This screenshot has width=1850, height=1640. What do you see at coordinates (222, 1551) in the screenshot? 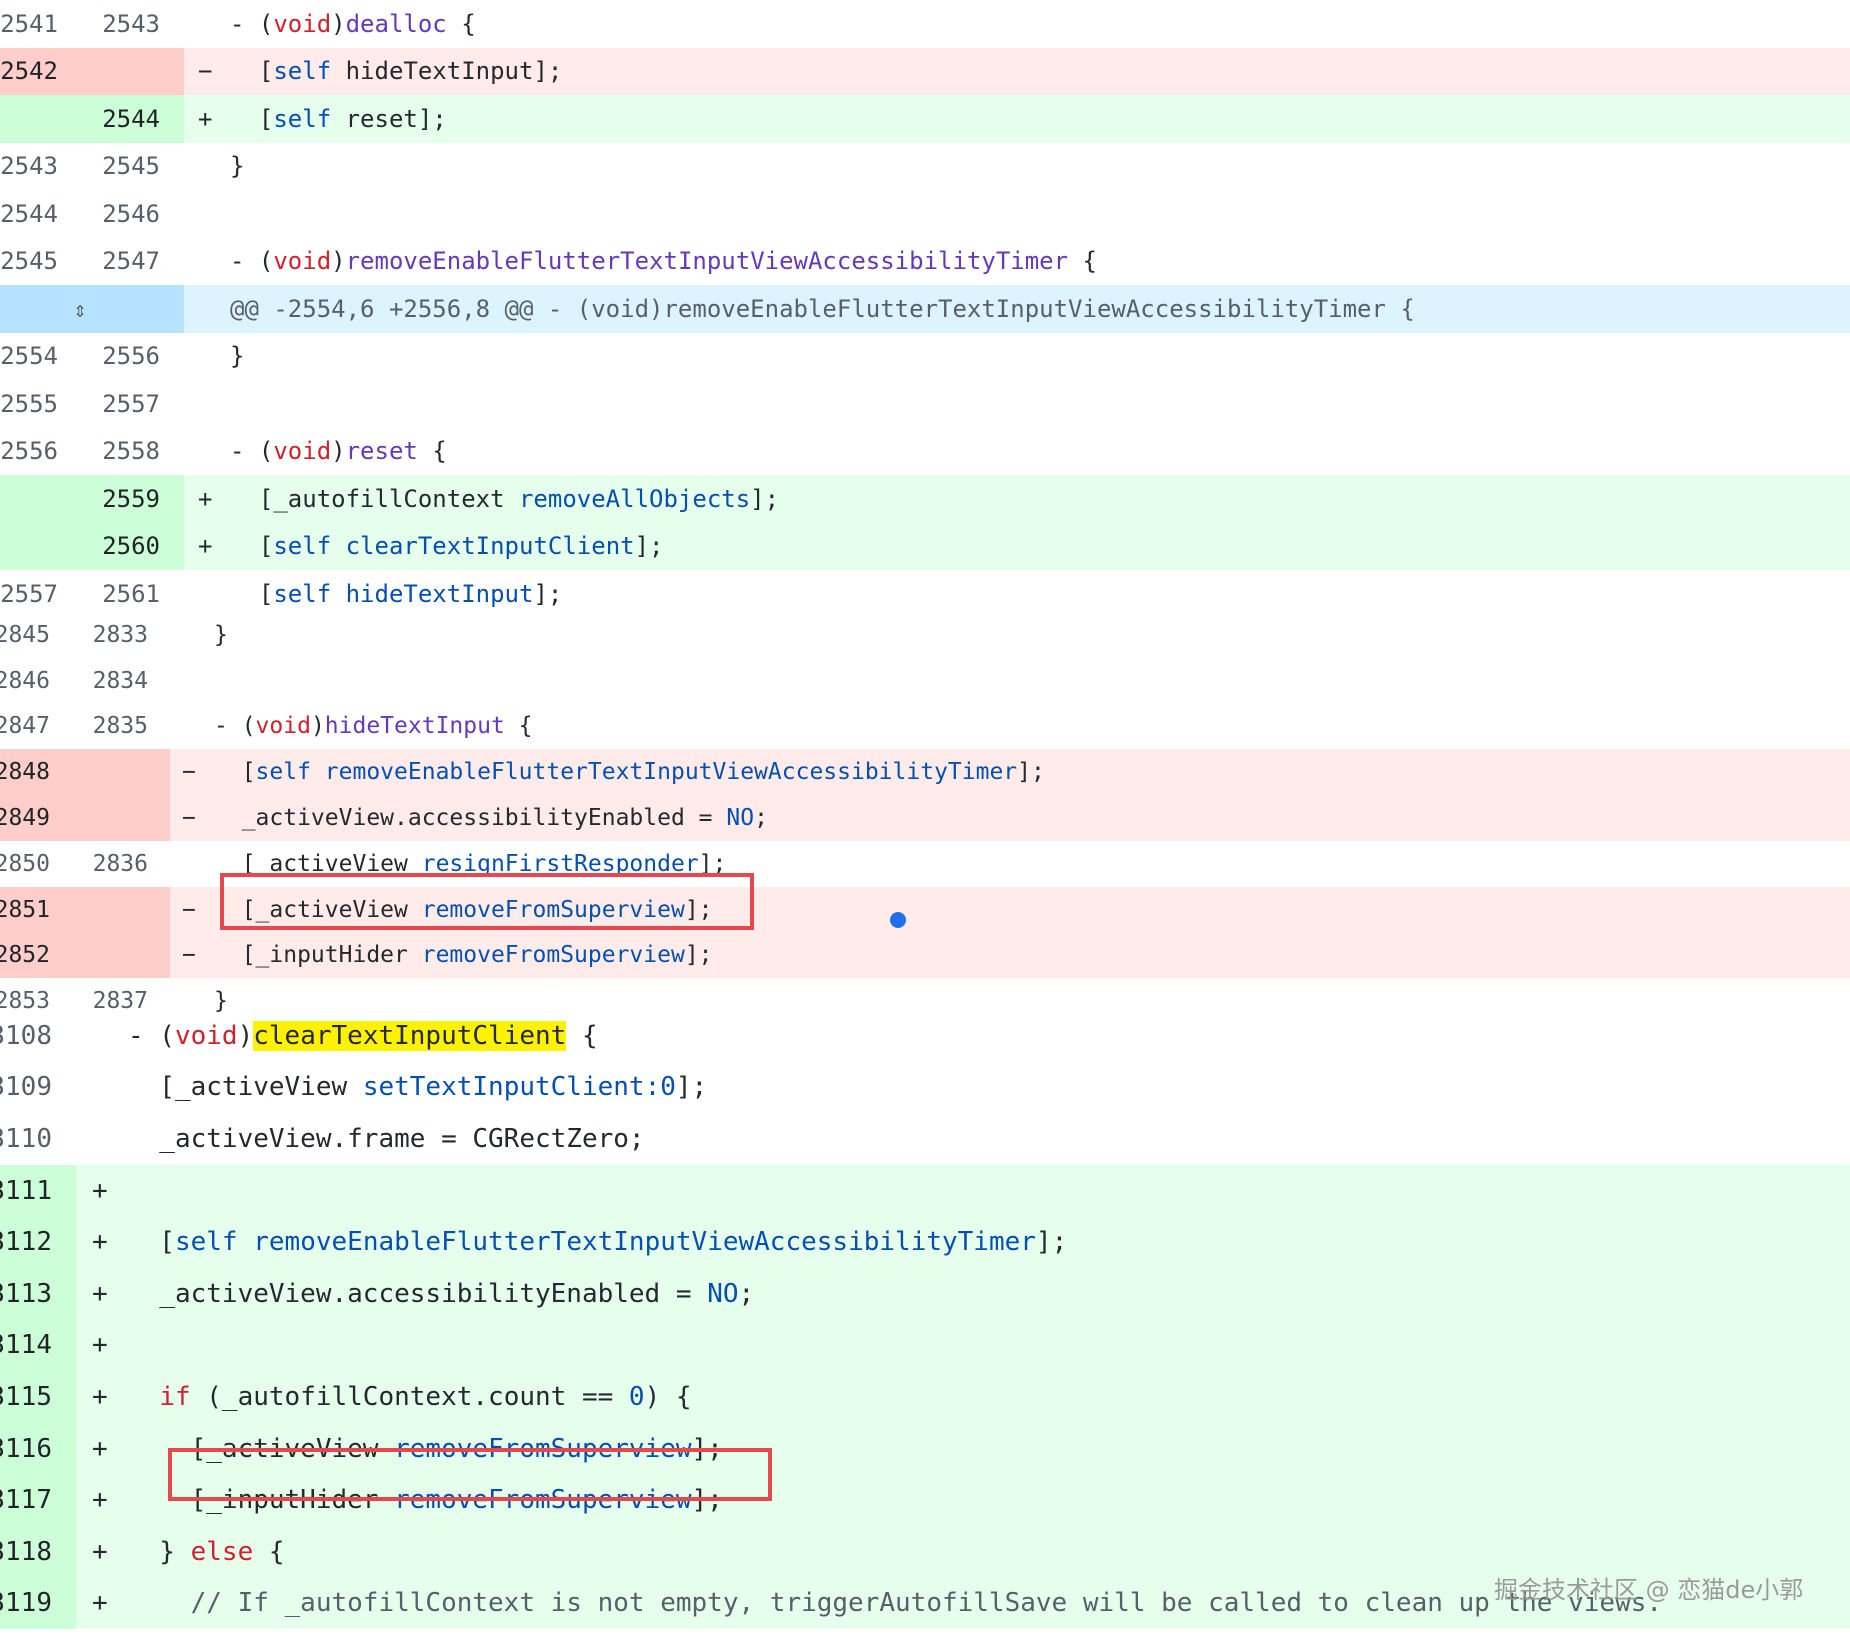
I see `code-token: else` at bounding box center [222, 1551].